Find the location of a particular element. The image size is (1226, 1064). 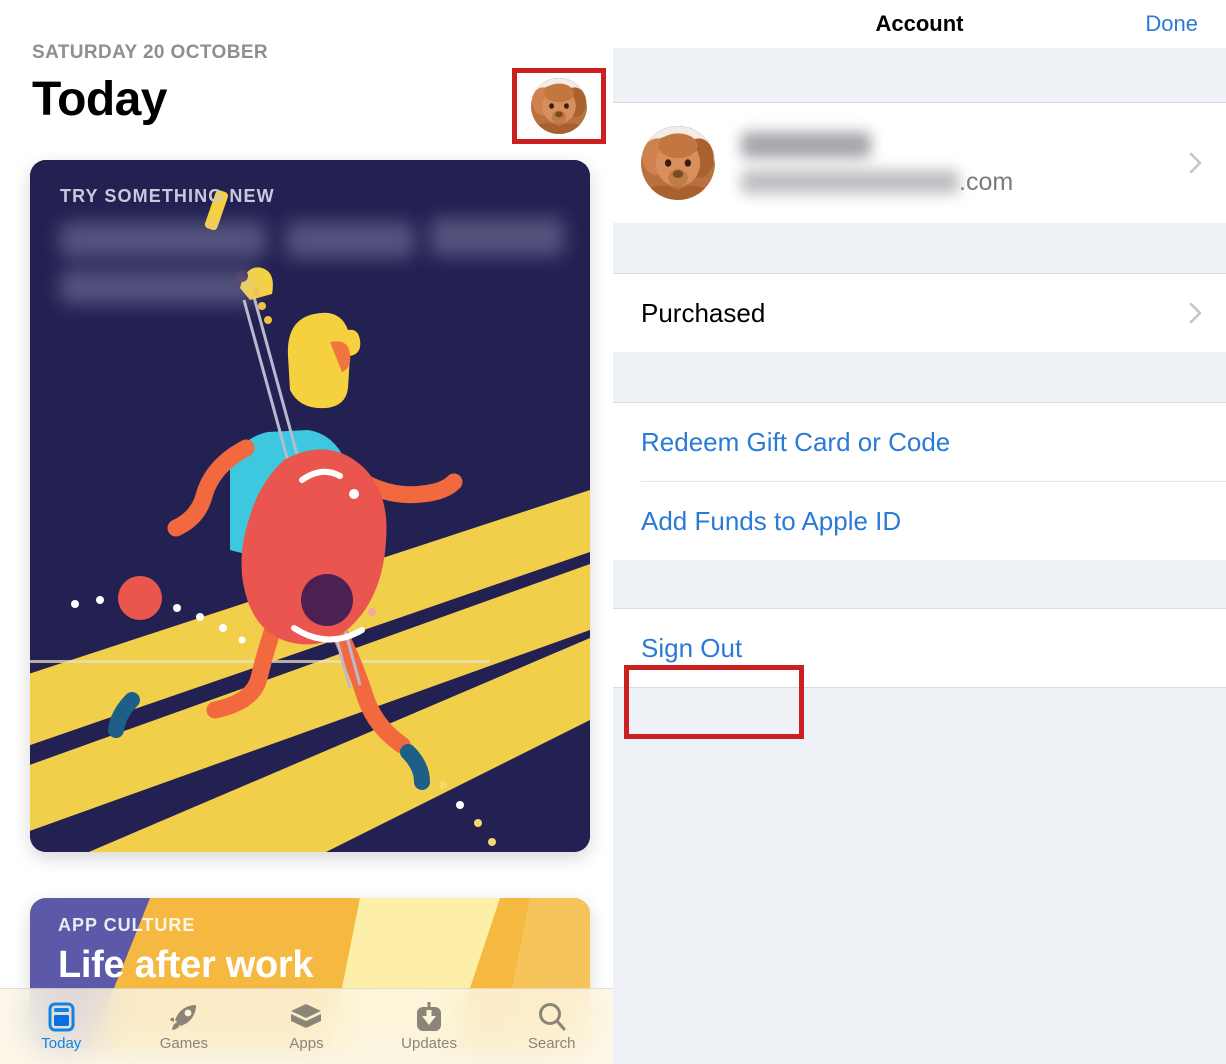

today-card-icon is located at coordinates (61, 1017).